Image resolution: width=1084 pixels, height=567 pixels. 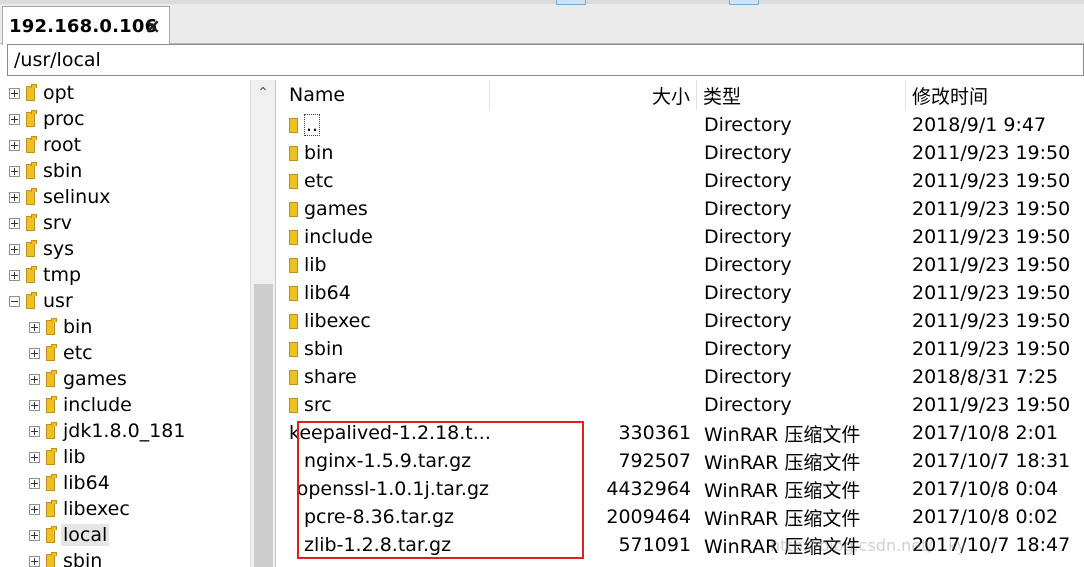 What do you see at coordinates (46, 275) in the screenshot?
I see `tree-item-tmp: tmp` at bounding box center [46, 275].